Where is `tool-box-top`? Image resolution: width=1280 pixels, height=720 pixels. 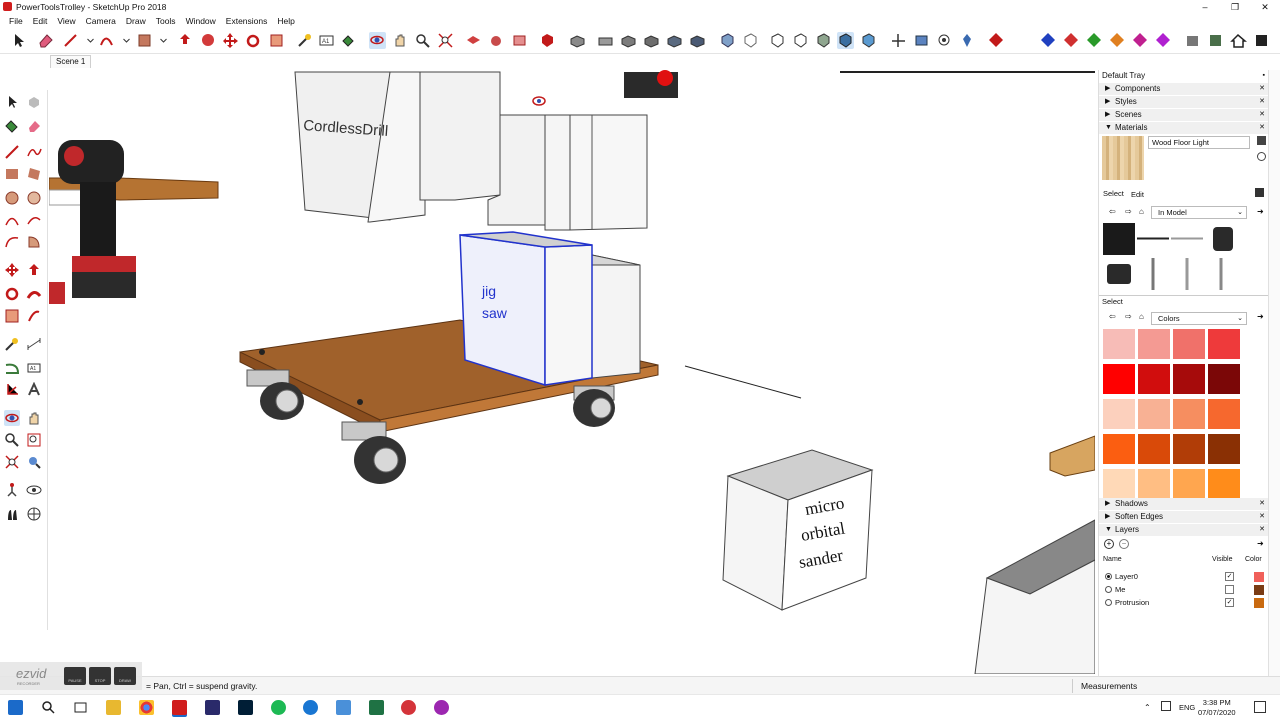
tool-box-top is located at coordinates (567, 172).